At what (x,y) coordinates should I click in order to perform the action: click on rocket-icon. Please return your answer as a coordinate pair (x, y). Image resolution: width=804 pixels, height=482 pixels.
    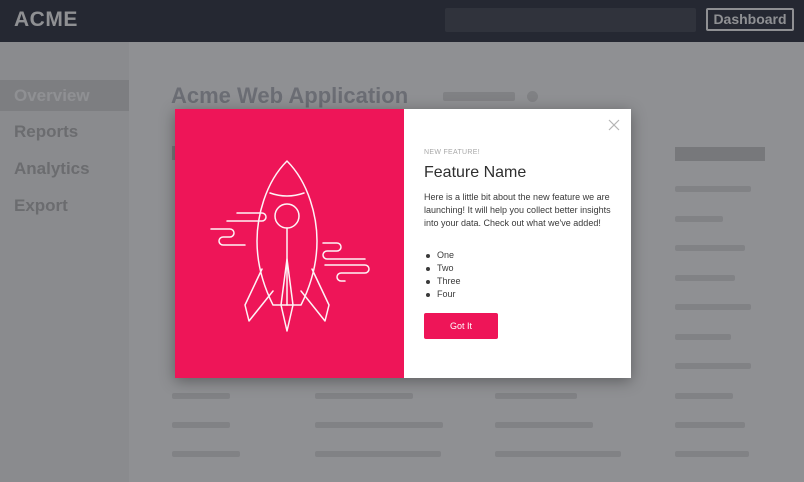
    Looking at the image, I should click on (290, 246).